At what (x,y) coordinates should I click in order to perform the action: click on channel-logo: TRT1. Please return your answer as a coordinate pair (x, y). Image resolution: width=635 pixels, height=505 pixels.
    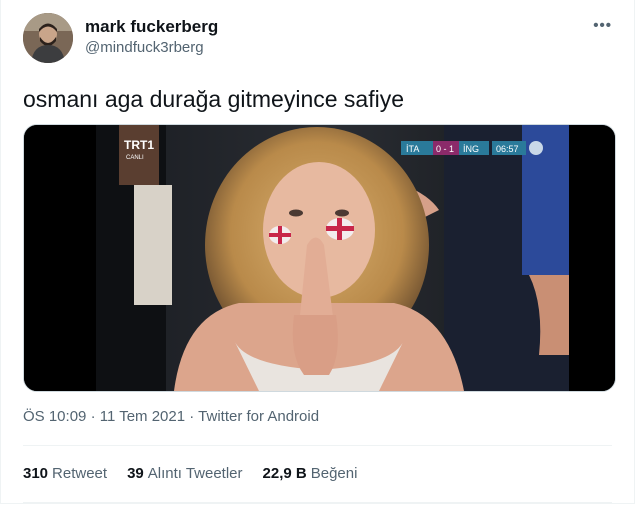
    Looking at the image, I should click on (139, 145).